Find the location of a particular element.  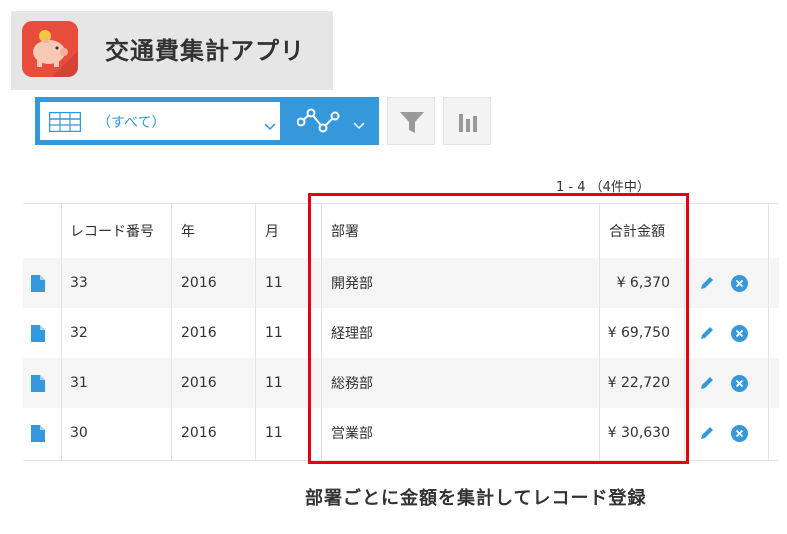

piggy-bank-icon is located at coordinates (50, 49).